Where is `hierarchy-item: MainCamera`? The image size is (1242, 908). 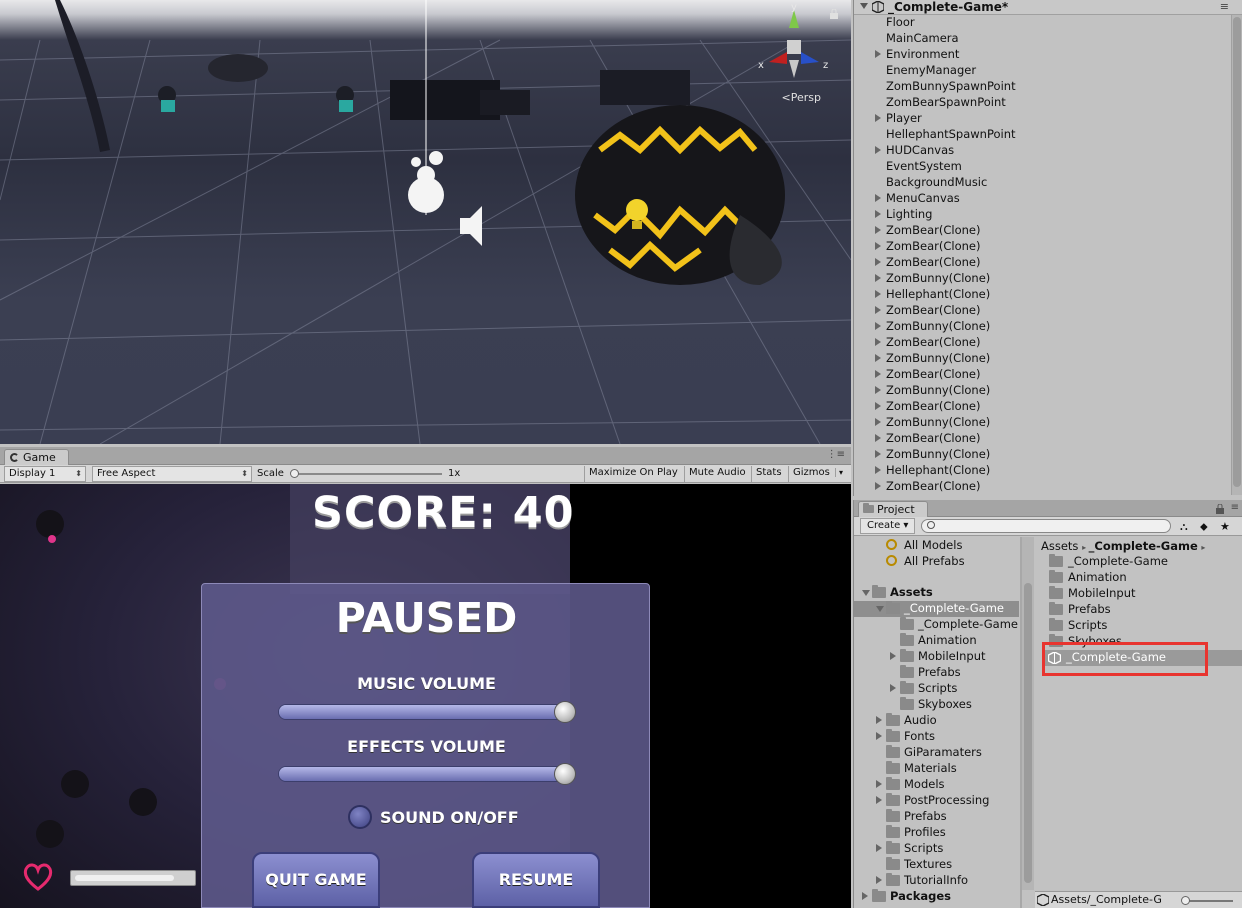
hierarchy-item: MainCamera is located at coordinates (1041, 39).